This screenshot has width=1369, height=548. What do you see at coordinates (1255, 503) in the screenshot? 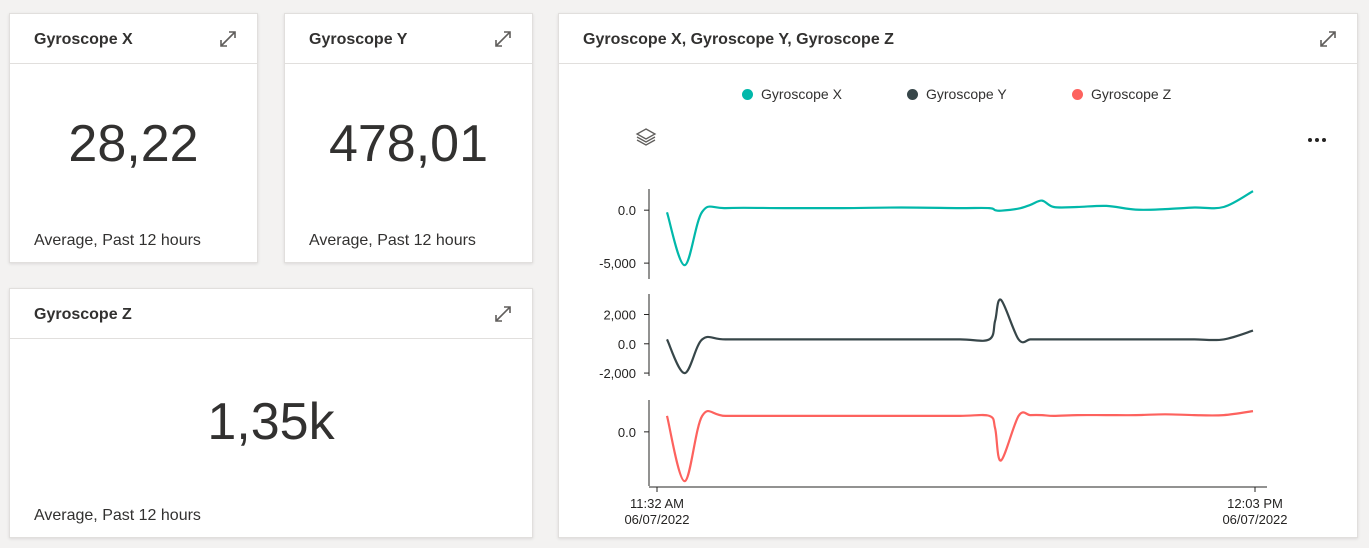
I see `x-tick-label: 12:03 PM` at bounding box center [1255, 503].